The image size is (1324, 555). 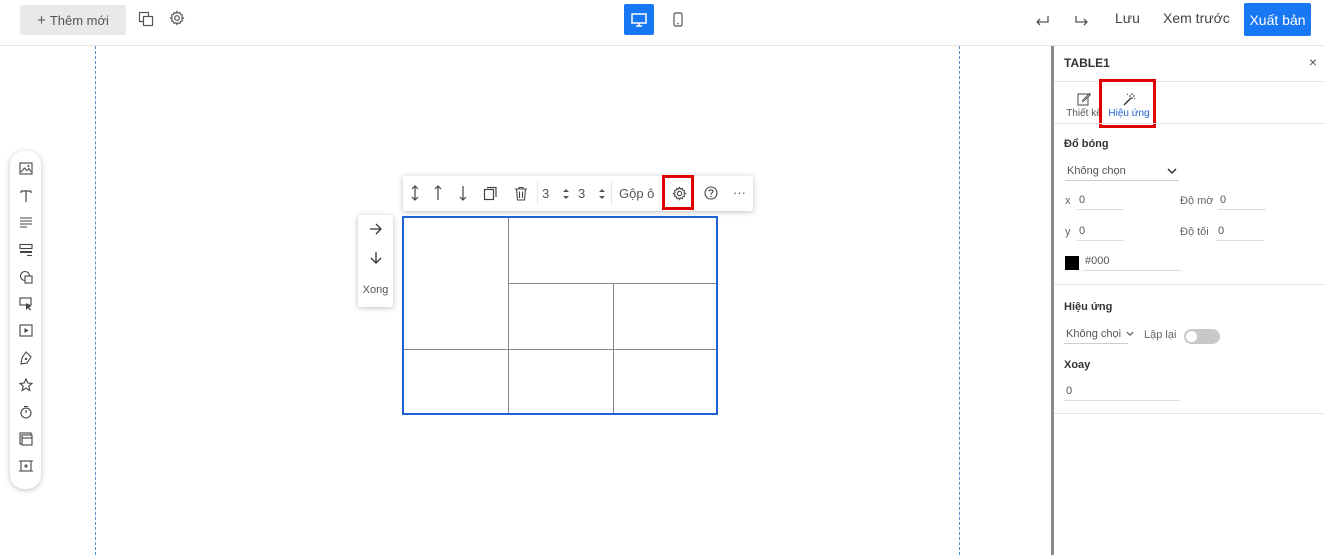 I want to click on effect-select: Không chọi, so click(x=1099, y=335).